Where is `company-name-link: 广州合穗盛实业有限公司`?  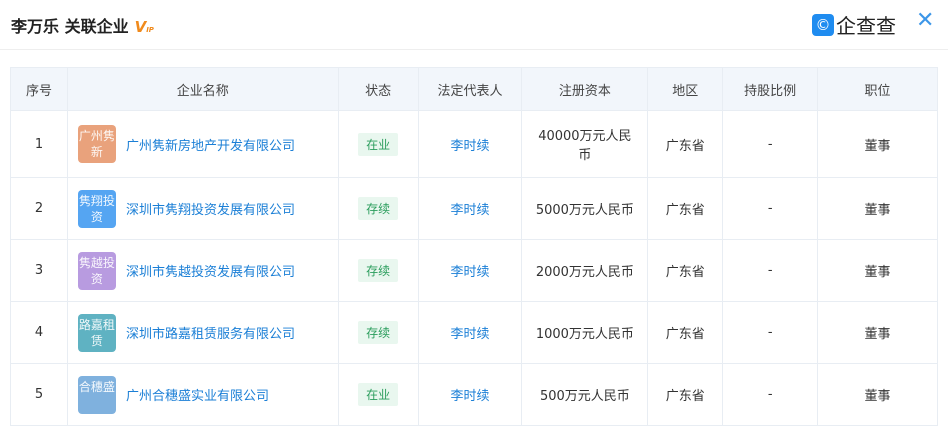 company-name-link: 广州合穗盛实业有限公司 is located at coordinates (197, 394).